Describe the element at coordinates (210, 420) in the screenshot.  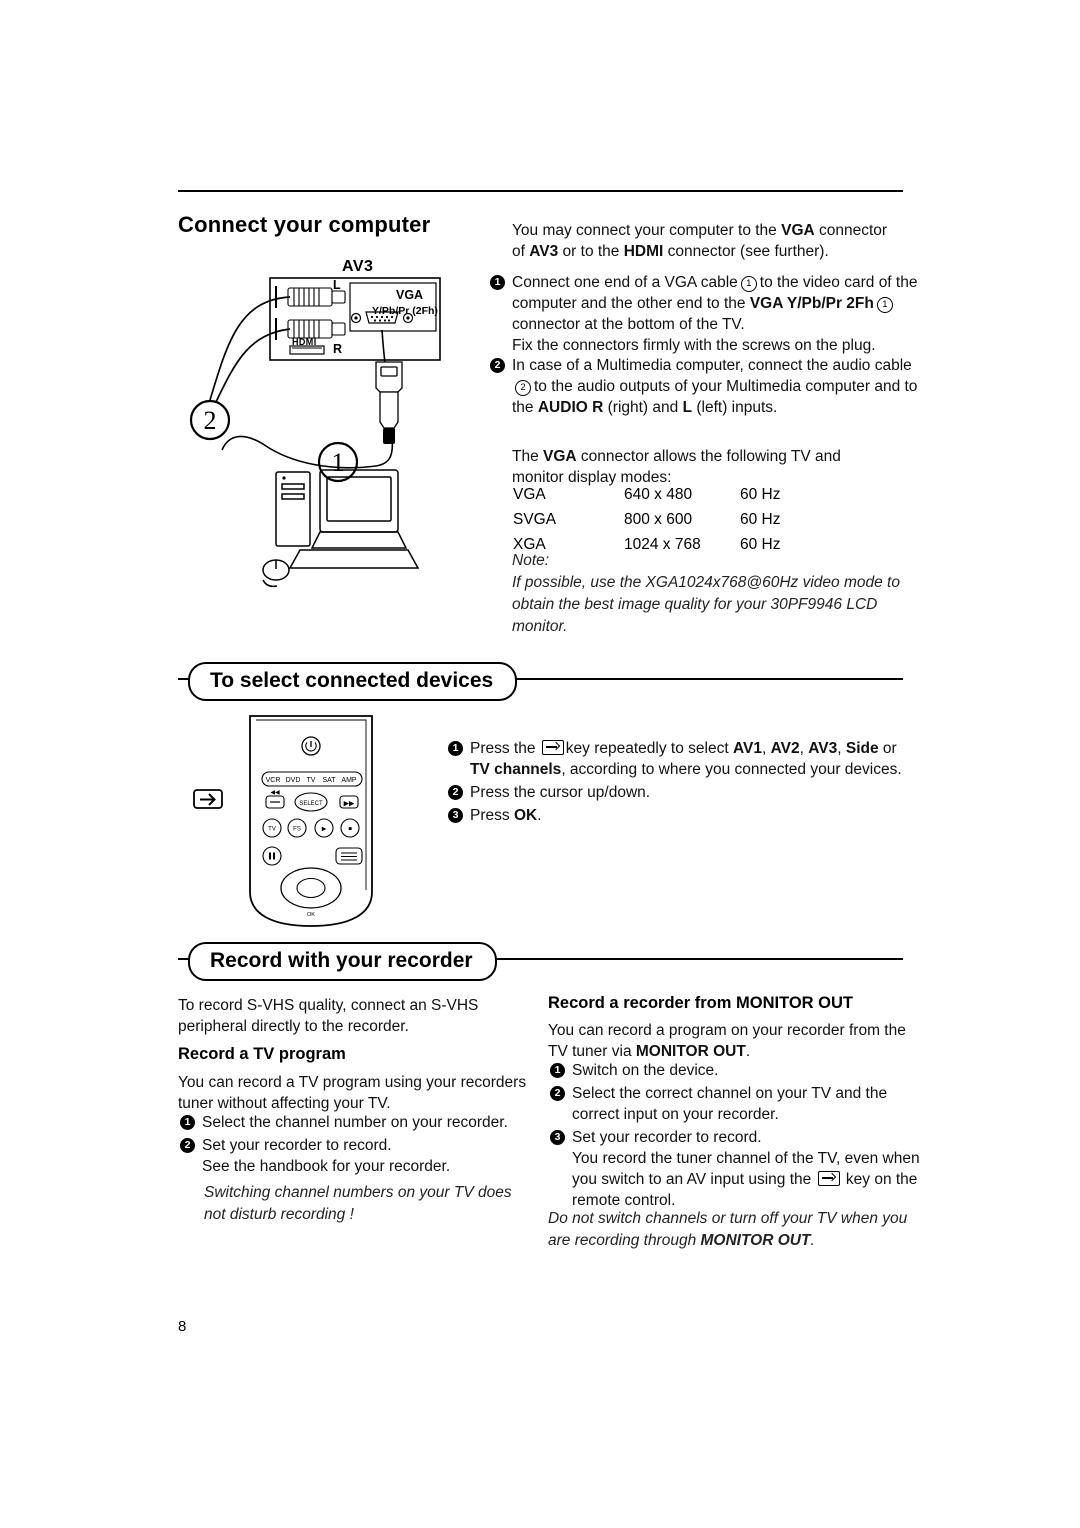
I see `svg-text: 2` at that location.